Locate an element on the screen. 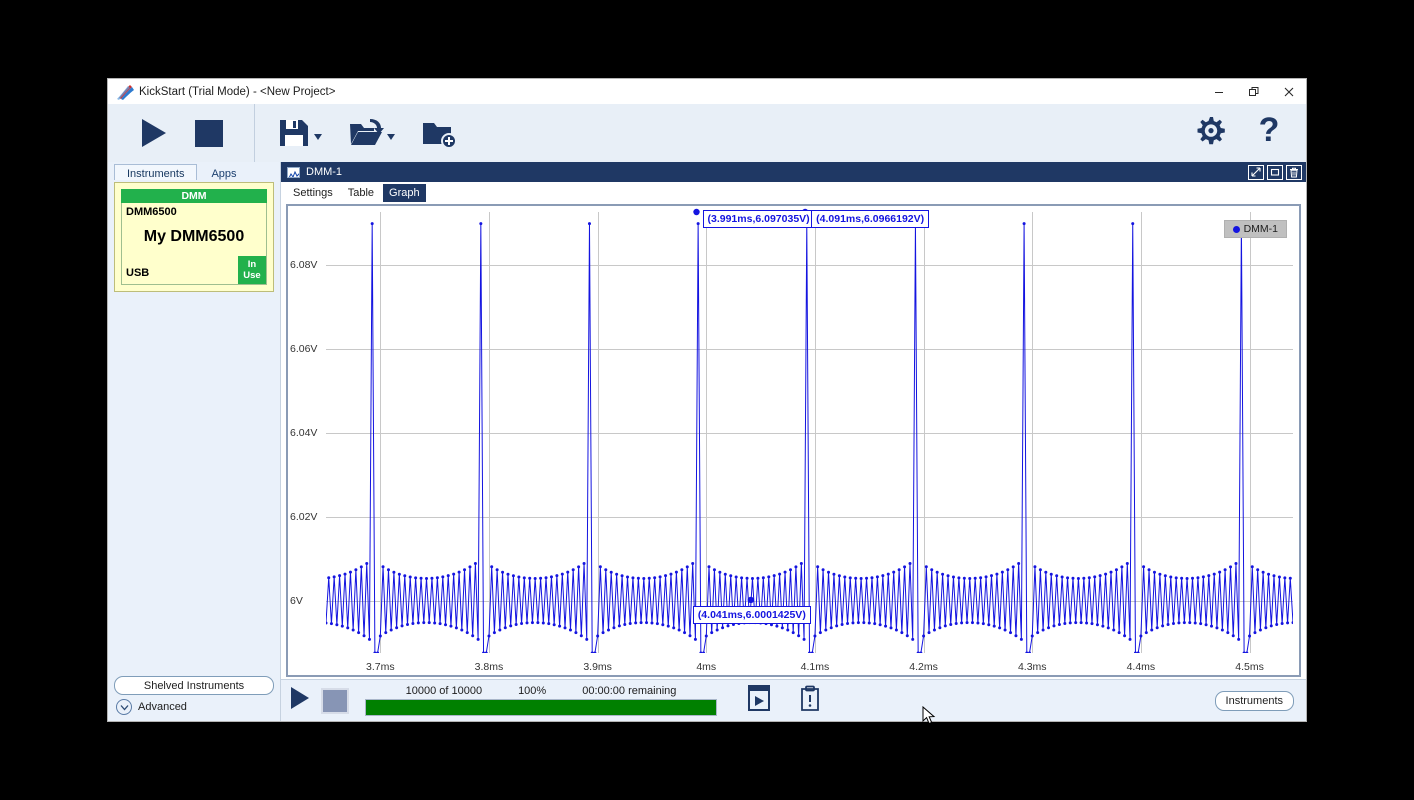  save-button is located at coordinates (299, 133).